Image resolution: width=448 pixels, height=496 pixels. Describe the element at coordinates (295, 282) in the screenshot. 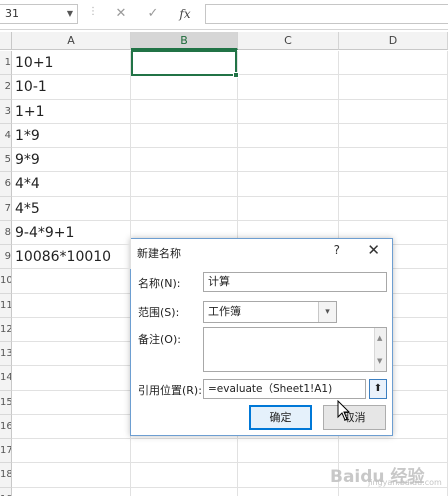

I see `name-input: 计算` at that location.